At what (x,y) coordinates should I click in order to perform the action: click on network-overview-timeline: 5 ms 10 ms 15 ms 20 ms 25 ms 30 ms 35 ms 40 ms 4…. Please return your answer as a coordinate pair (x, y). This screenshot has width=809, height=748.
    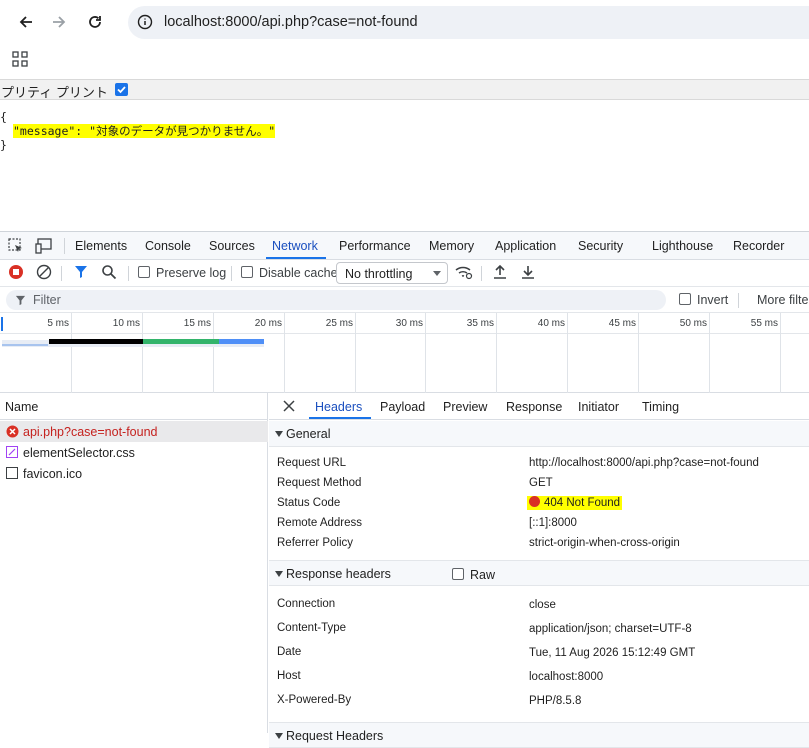
    Looking at the image, I should click on (404, 353).